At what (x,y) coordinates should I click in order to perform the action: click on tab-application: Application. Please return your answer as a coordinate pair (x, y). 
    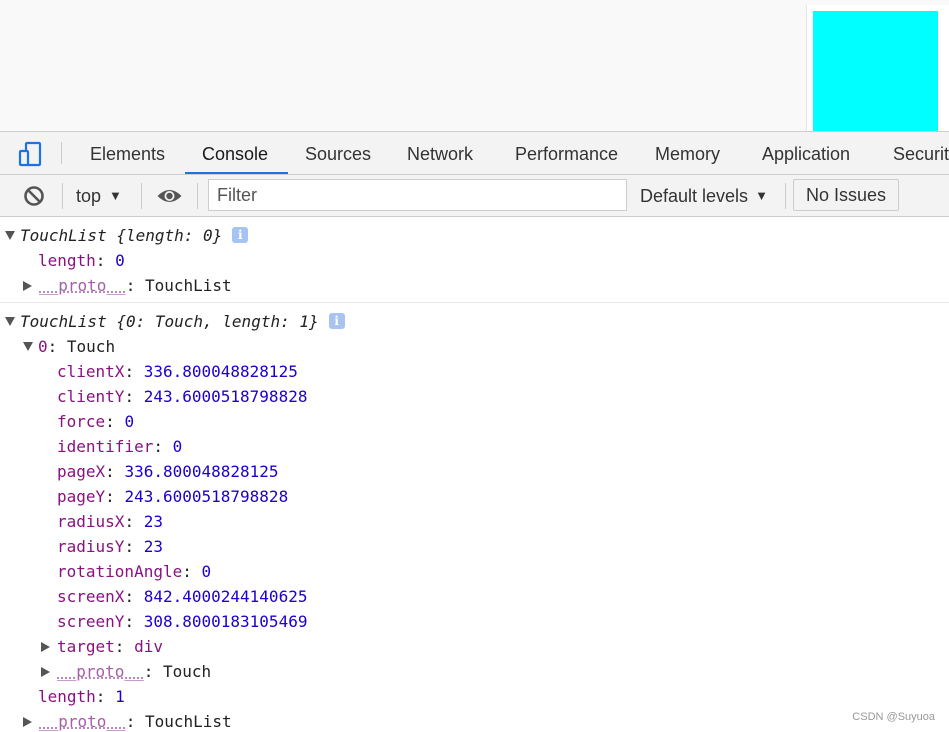
    Looking at the image, I should click on (806, 153).